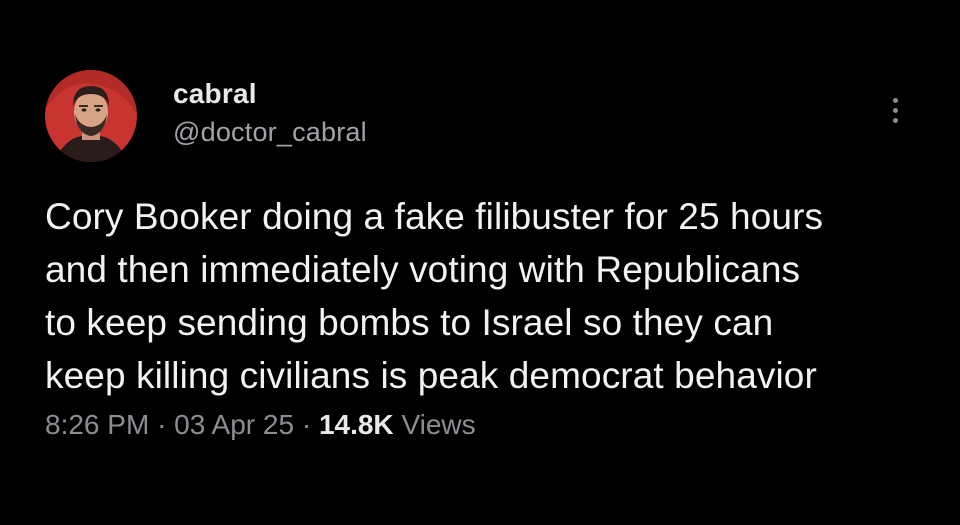 The image size is (960, 525). Describe the element at coordinates (270, 132) in the screenshot. I see `user-handle: @doctor_cabral` at that location.